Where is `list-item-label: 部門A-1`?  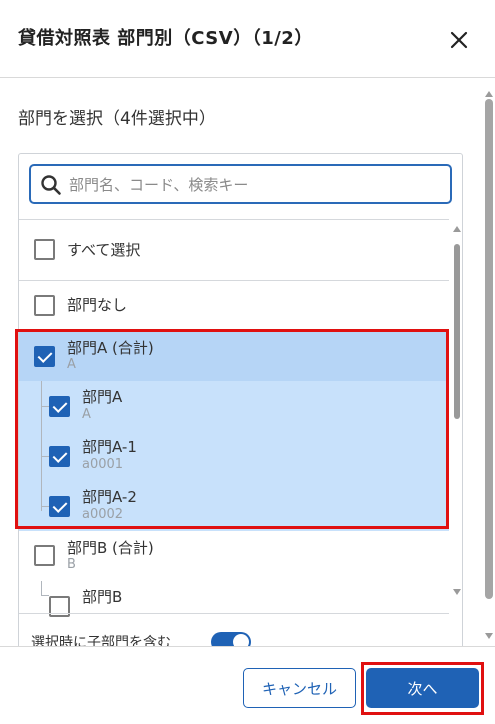
list-item-label: 部門A-1 is located at coordinates (109, 447).